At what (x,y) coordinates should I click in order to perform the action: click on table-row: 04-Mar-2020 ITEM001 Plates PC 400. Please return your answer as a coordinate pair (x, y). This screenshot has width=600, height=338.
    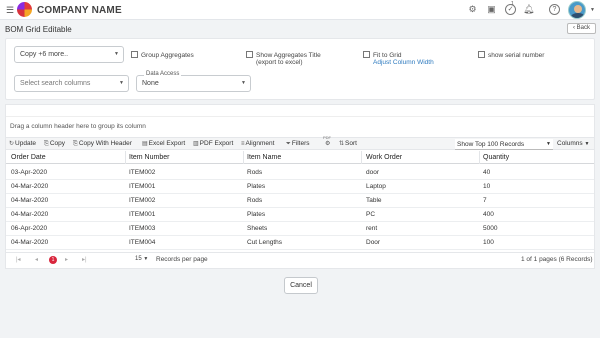
    Looking at the image, I should click on (300, 215).